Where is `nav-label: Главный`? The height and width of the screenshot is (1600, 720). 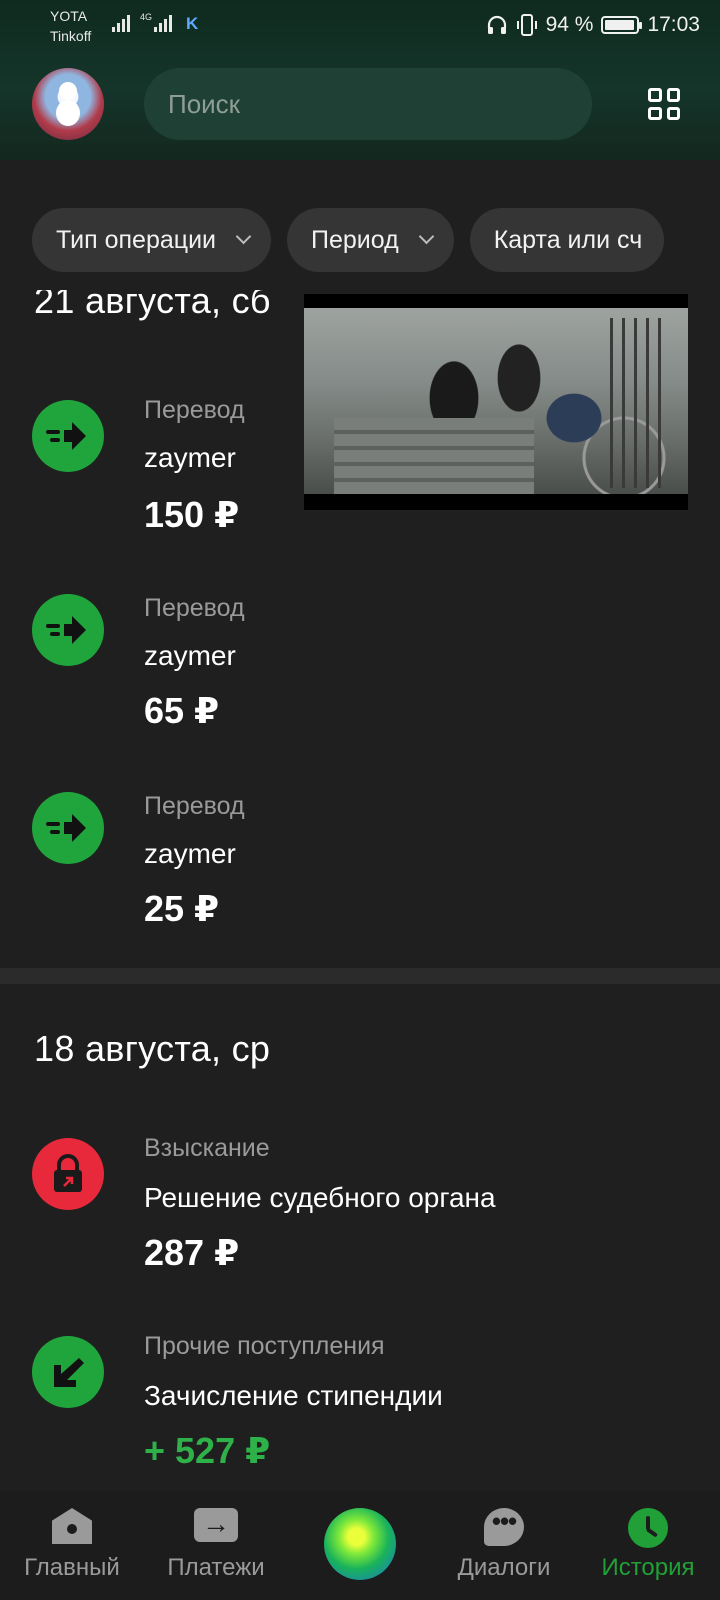 nav-label: Главный is located at coordinates (72, 1567).